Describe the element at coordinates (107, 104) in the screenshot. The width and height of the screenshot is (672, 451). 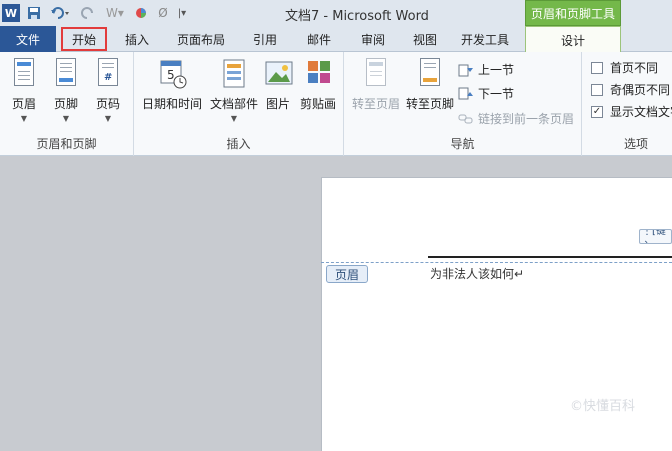
I see `page-number-button-label: 页码` at that location.